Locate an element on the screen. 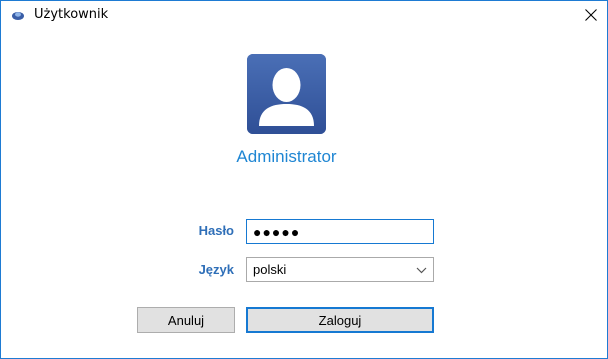 Image resolution: width=608 pixels, height=359 pixels. close-icon is located at coordinates (591, 15).